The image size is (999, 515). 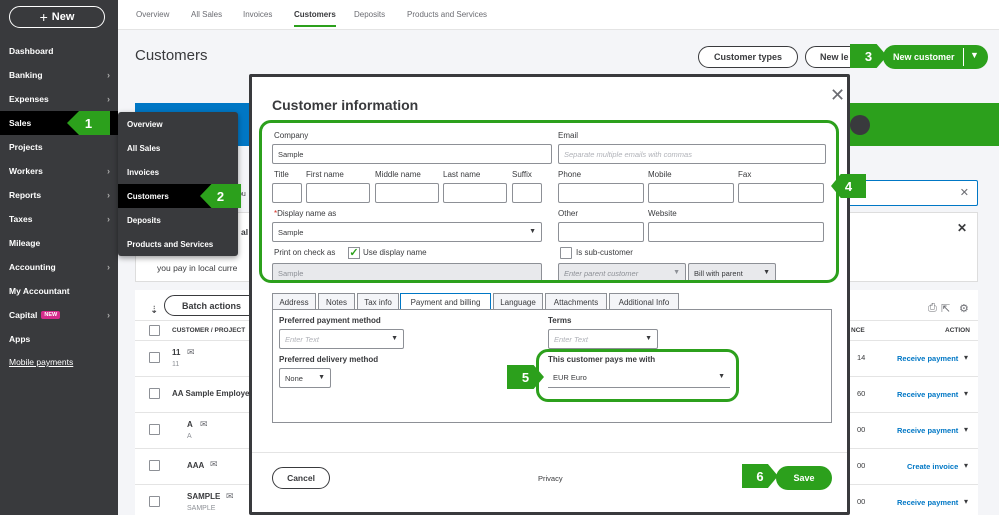 I want to click on sidebar-item-my-accountant: My Accountant, so click(x=59, y=291).